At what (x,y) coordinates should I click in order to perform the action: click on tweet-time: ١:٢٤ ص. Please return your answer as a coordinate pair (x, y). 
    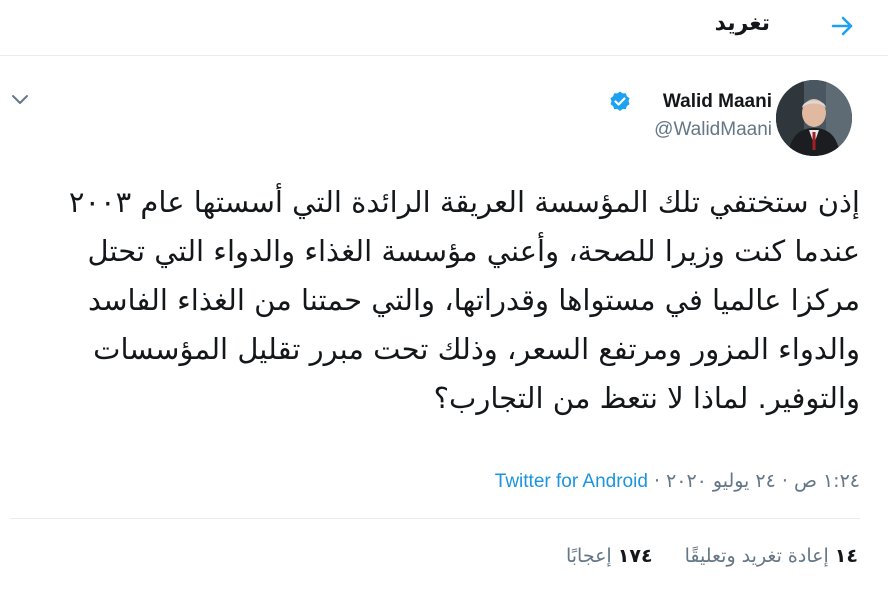
    Looking at the image, I should click on (827, 481).